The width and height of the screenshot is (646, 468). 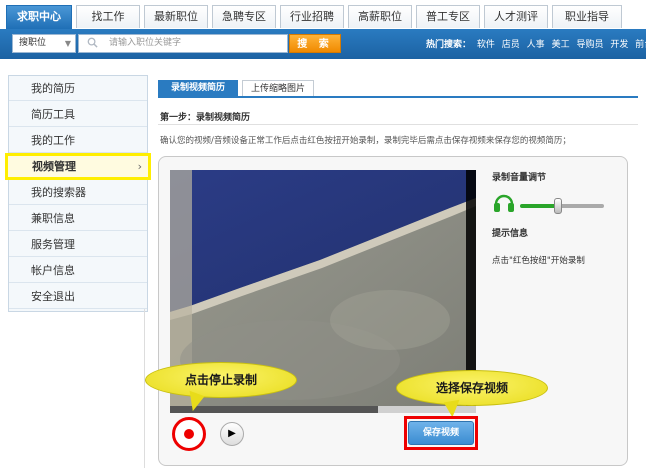 I want to click on volume-slider-handle, so click(x=557, y=206).